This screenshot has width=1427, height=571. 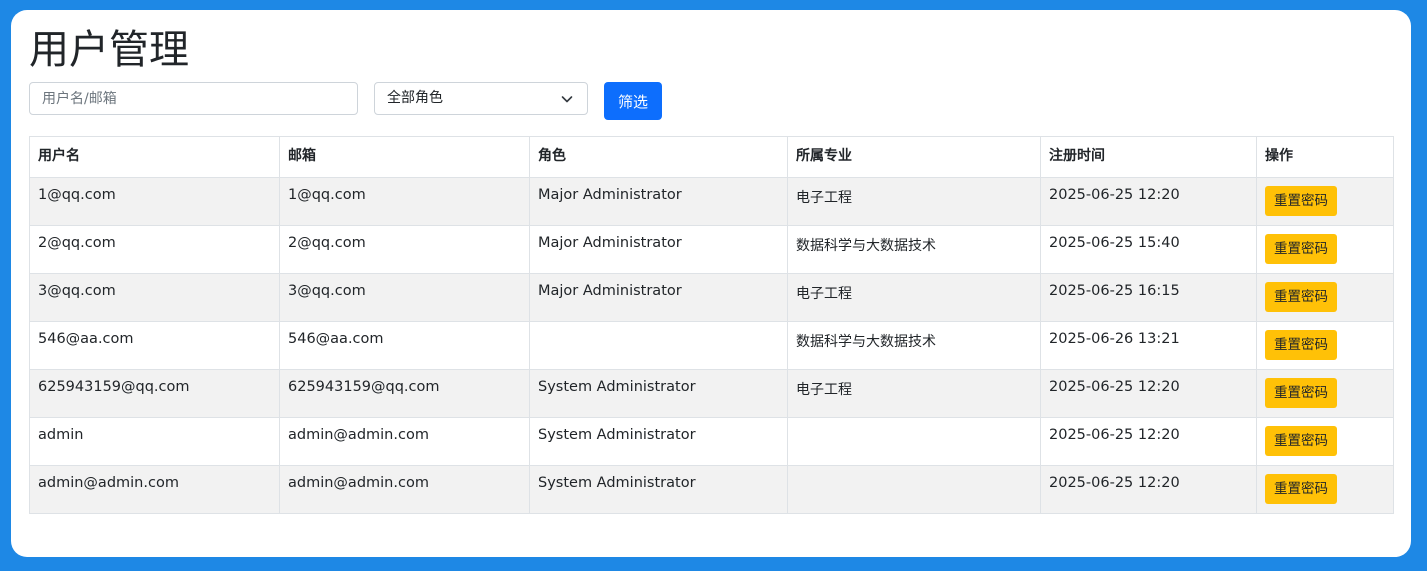 I want to click on cell-username: 2@qq.com, so click(x=154, y=249).